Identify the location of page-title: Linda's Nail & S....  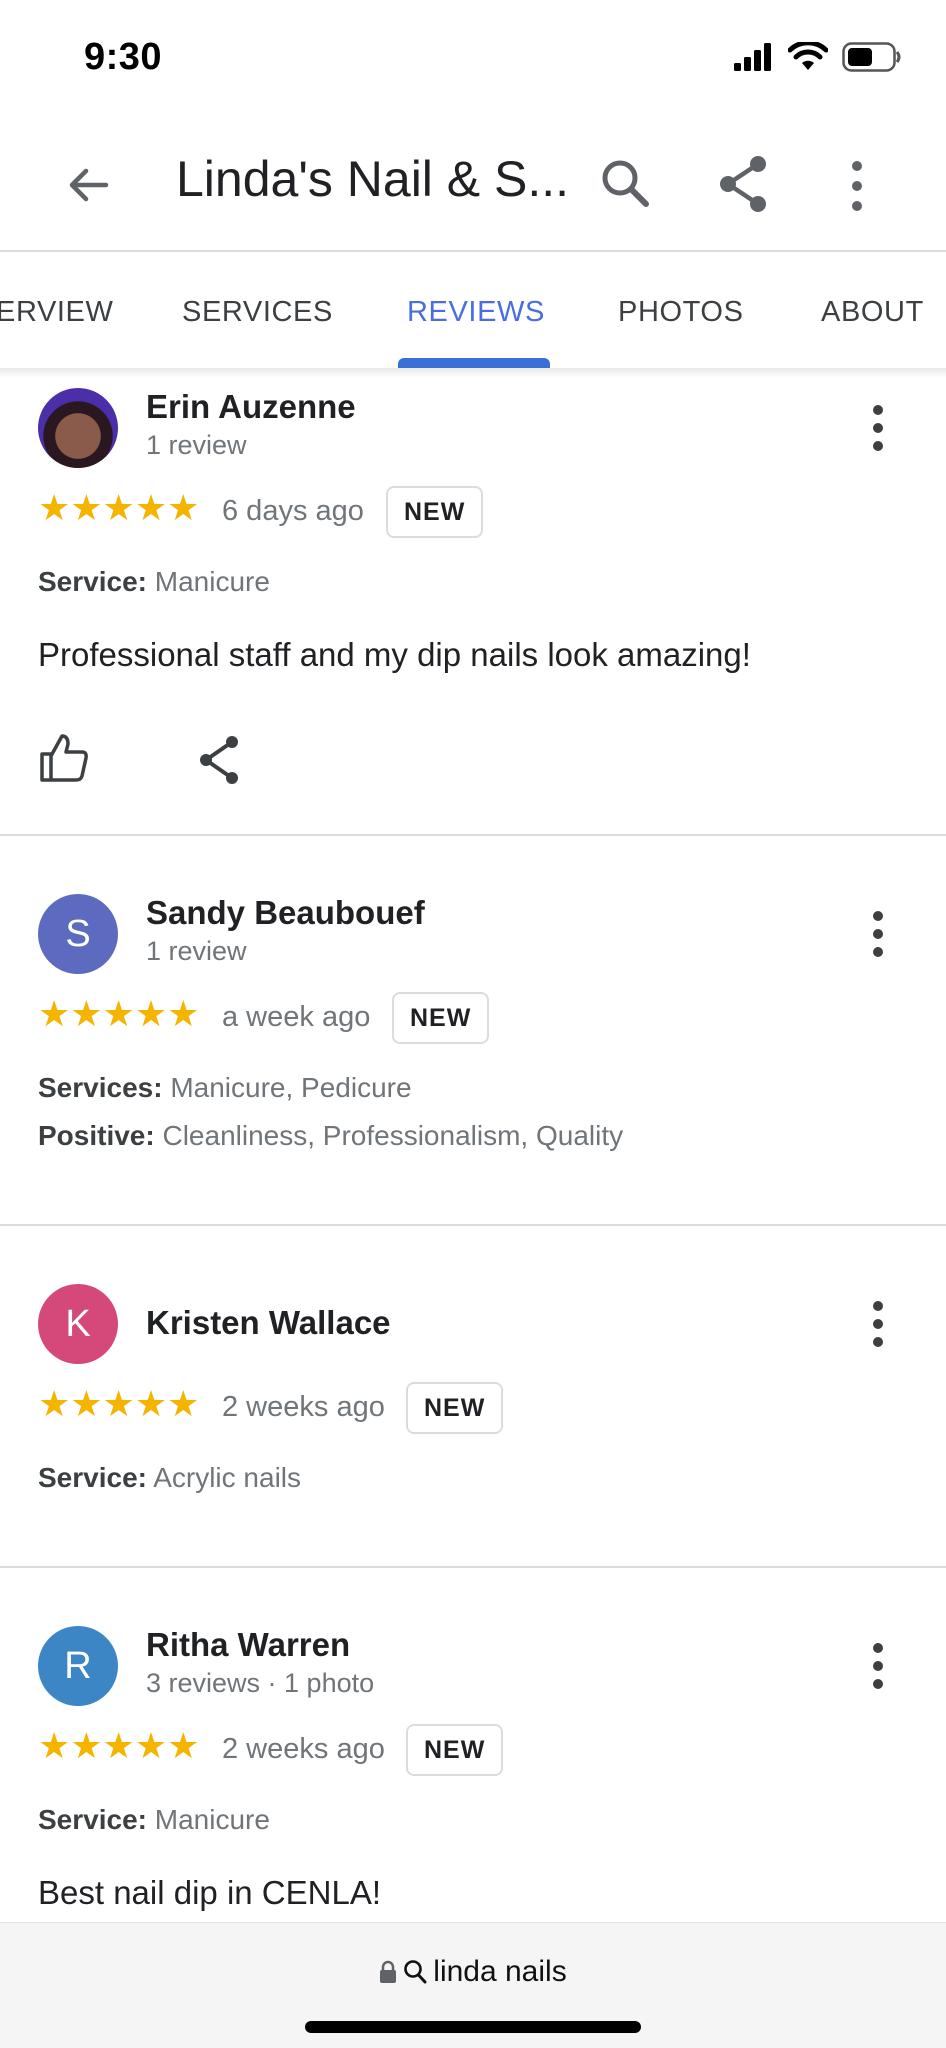
(373, 179).